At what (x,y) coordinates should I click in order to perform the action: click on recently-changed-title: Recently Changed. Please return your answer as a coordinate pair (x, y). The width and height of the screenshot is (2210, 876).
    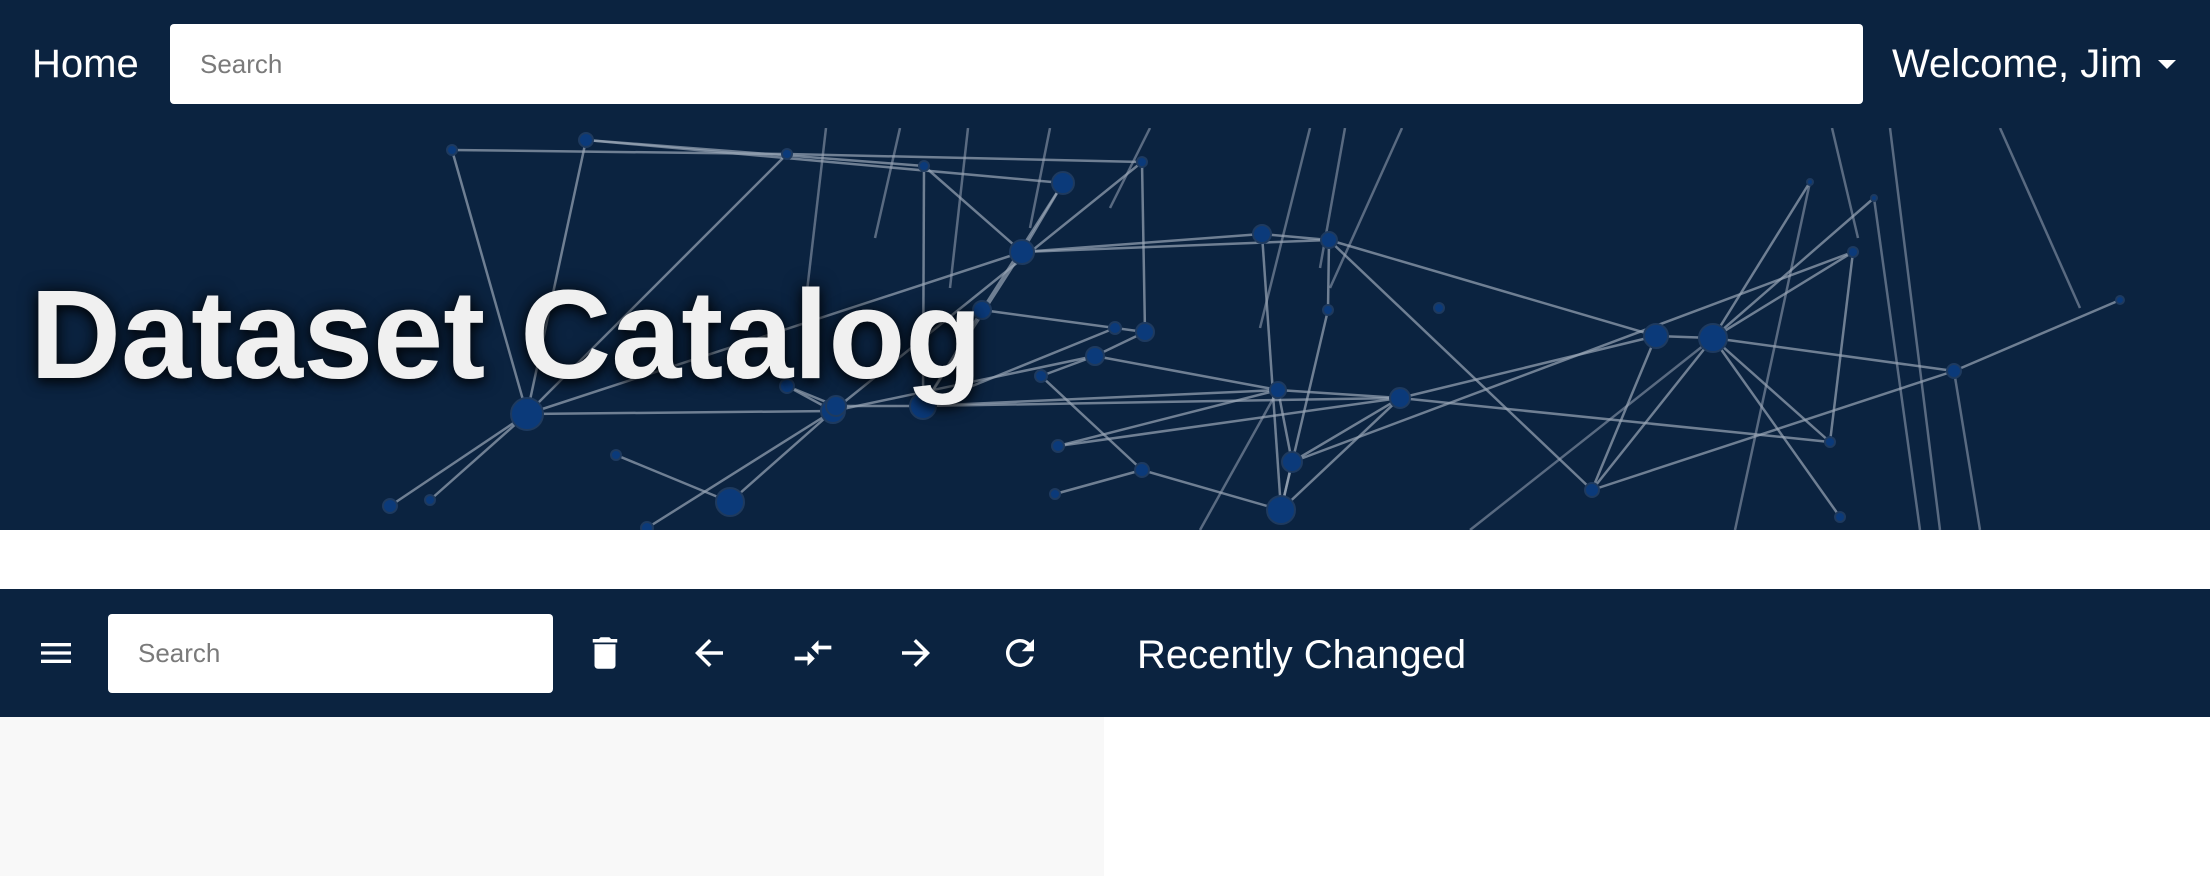
    Looking at the image, I should click on (1302, 655).